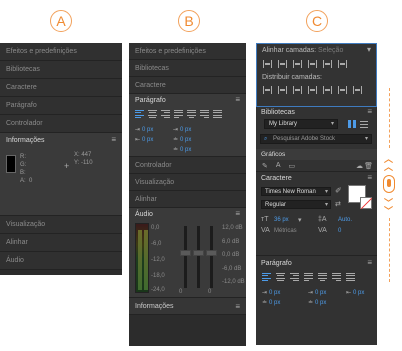 This screenshot has height=351, width=402. I want to click on swap-colors-icon: ⇄, so click(338, 204).